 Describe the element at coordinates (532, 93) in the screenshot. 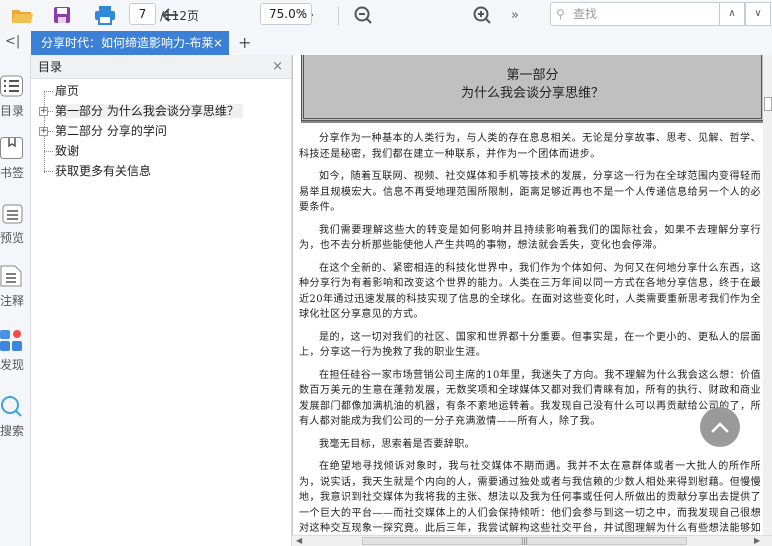

I see `chapter-title: 为什么我会谈分享思维？` at that location.